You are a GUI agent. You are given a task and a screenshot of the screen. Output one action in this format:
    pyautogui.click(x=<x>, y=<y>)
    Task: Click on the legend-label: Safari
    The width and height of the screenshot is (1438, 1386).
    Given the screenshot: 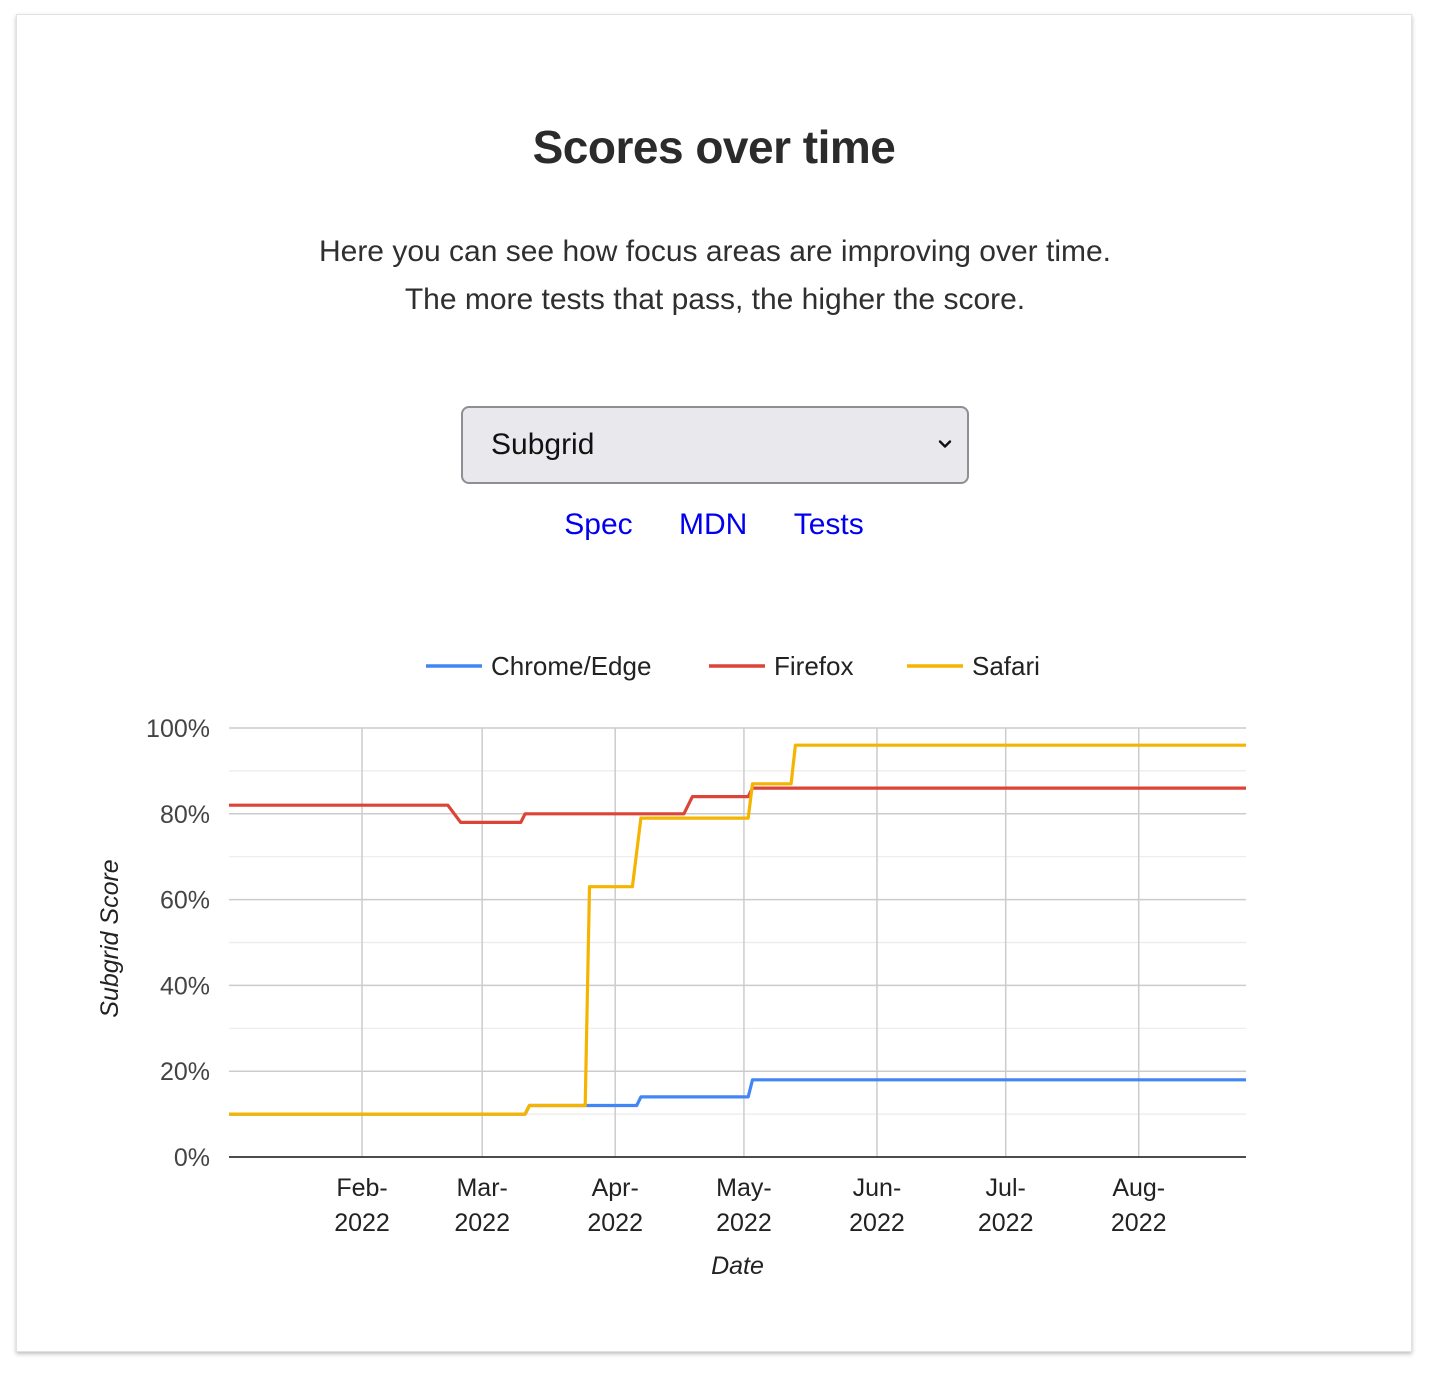 What is the action you would take?
    pyautogui.click(x=1006, y=666)
    